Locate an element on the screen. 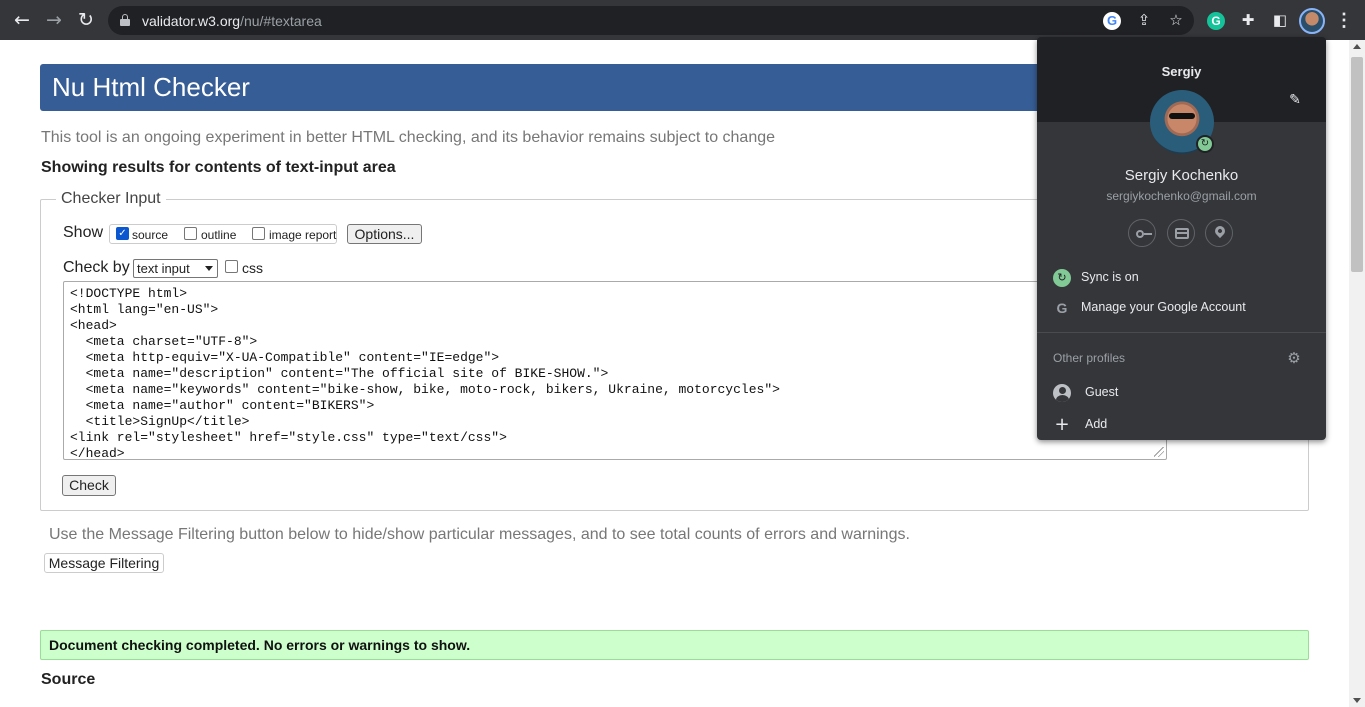 The image size is (1365, 707). chevron-down-icon is located at coordinates (209, 268).